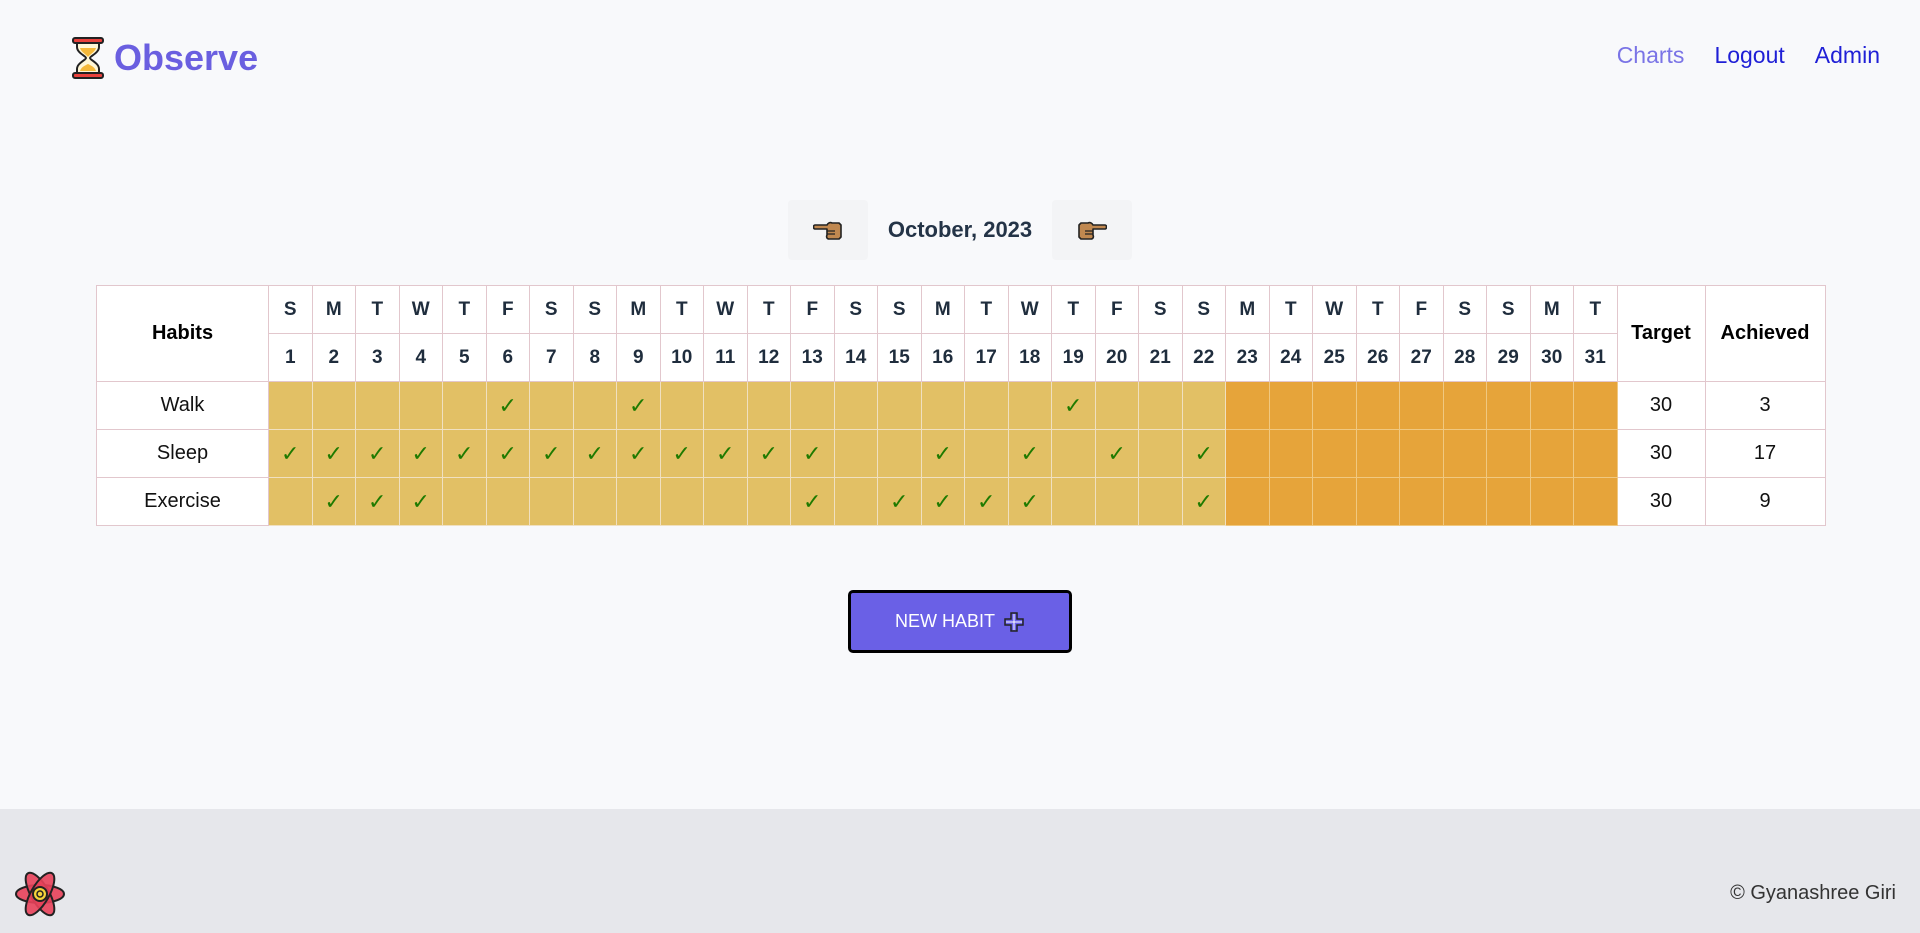  Describe the element at coordinates (1116, 357) in the screenshot. I see `day-number-header: 20` at that location.